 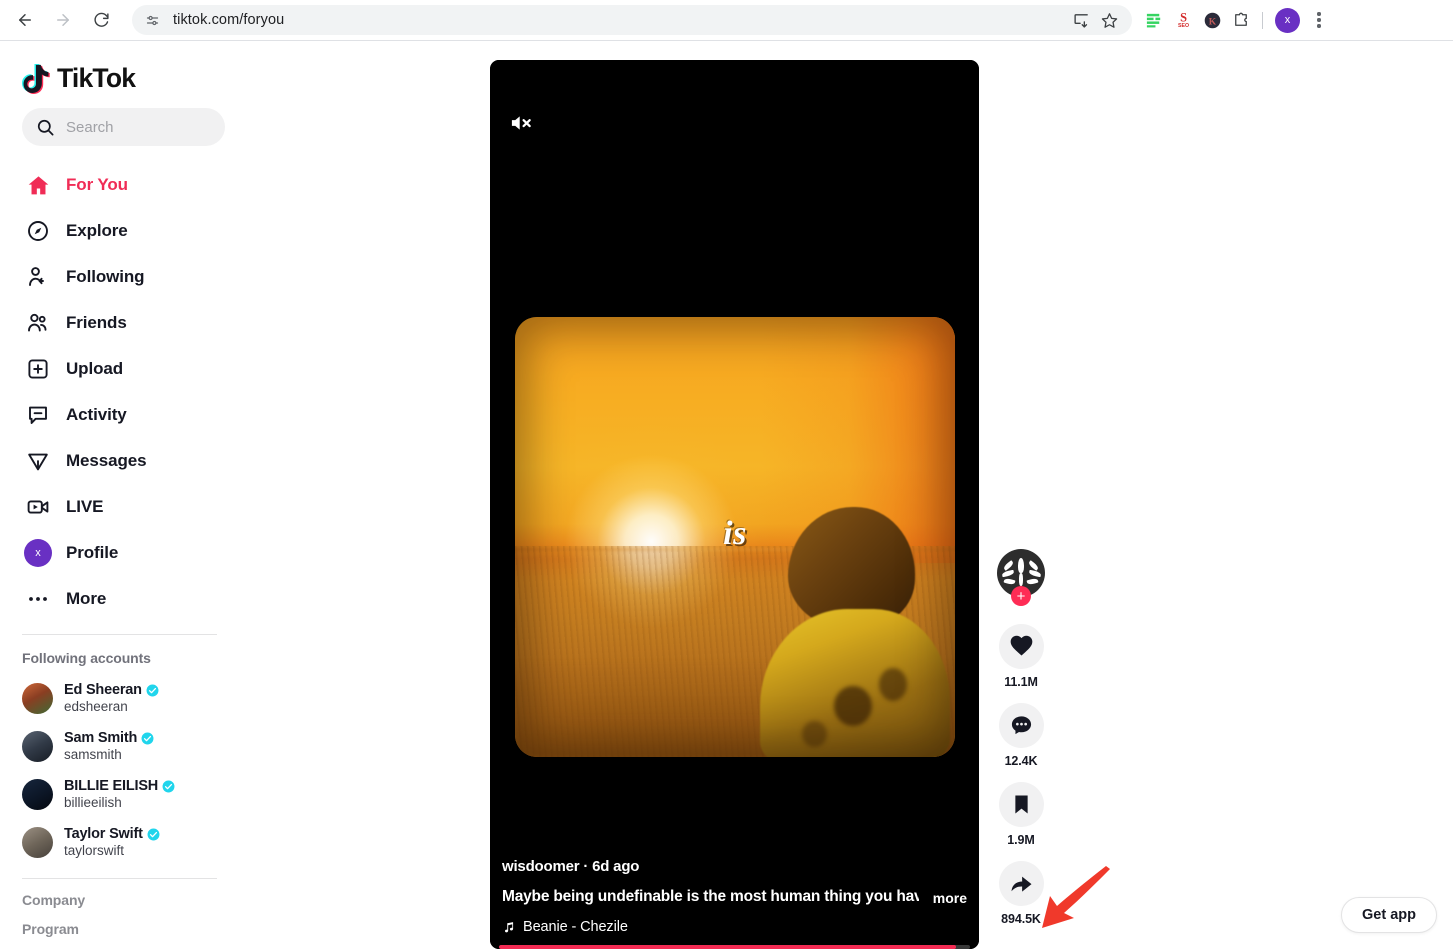 I want to click on k-extension-icon: K, so click(x=1212, y=20).